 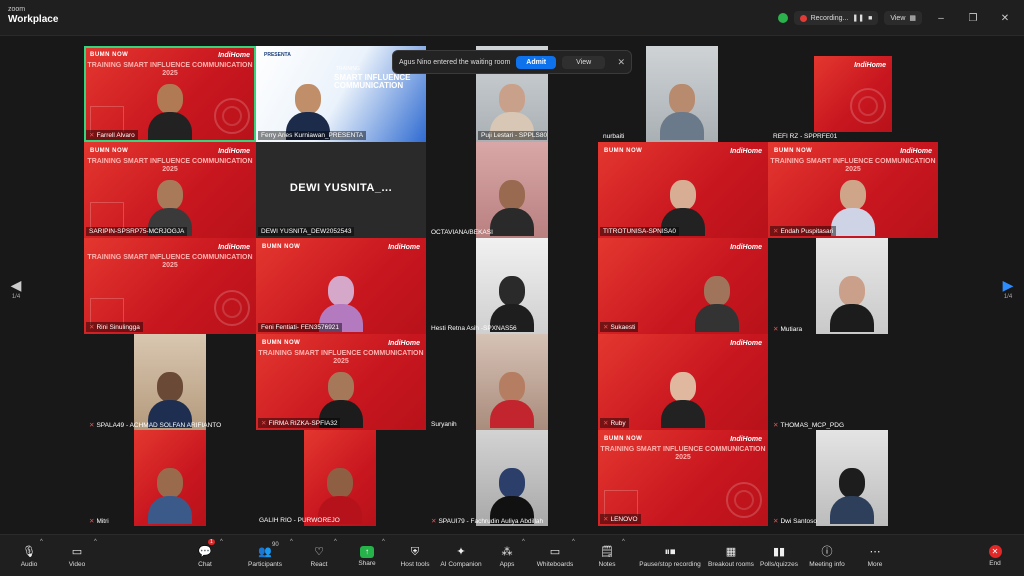 I want to click on close-icon: ✕, so click(x=621, y=62).